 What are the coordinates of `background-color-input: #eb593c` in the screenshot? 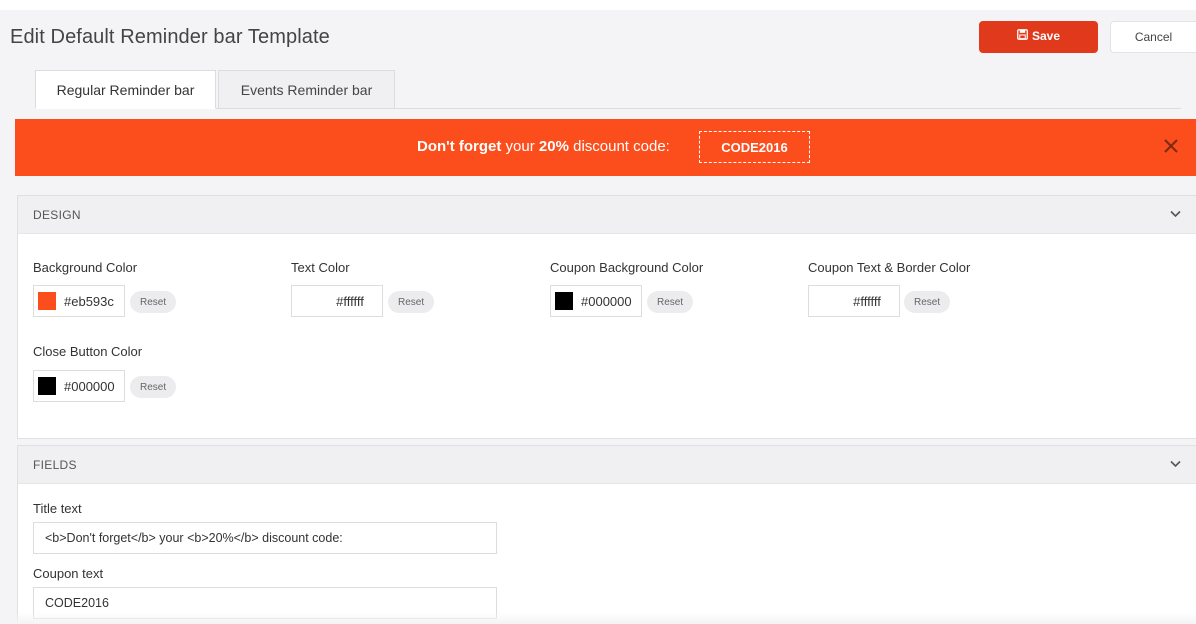 It's located at (79, 301).